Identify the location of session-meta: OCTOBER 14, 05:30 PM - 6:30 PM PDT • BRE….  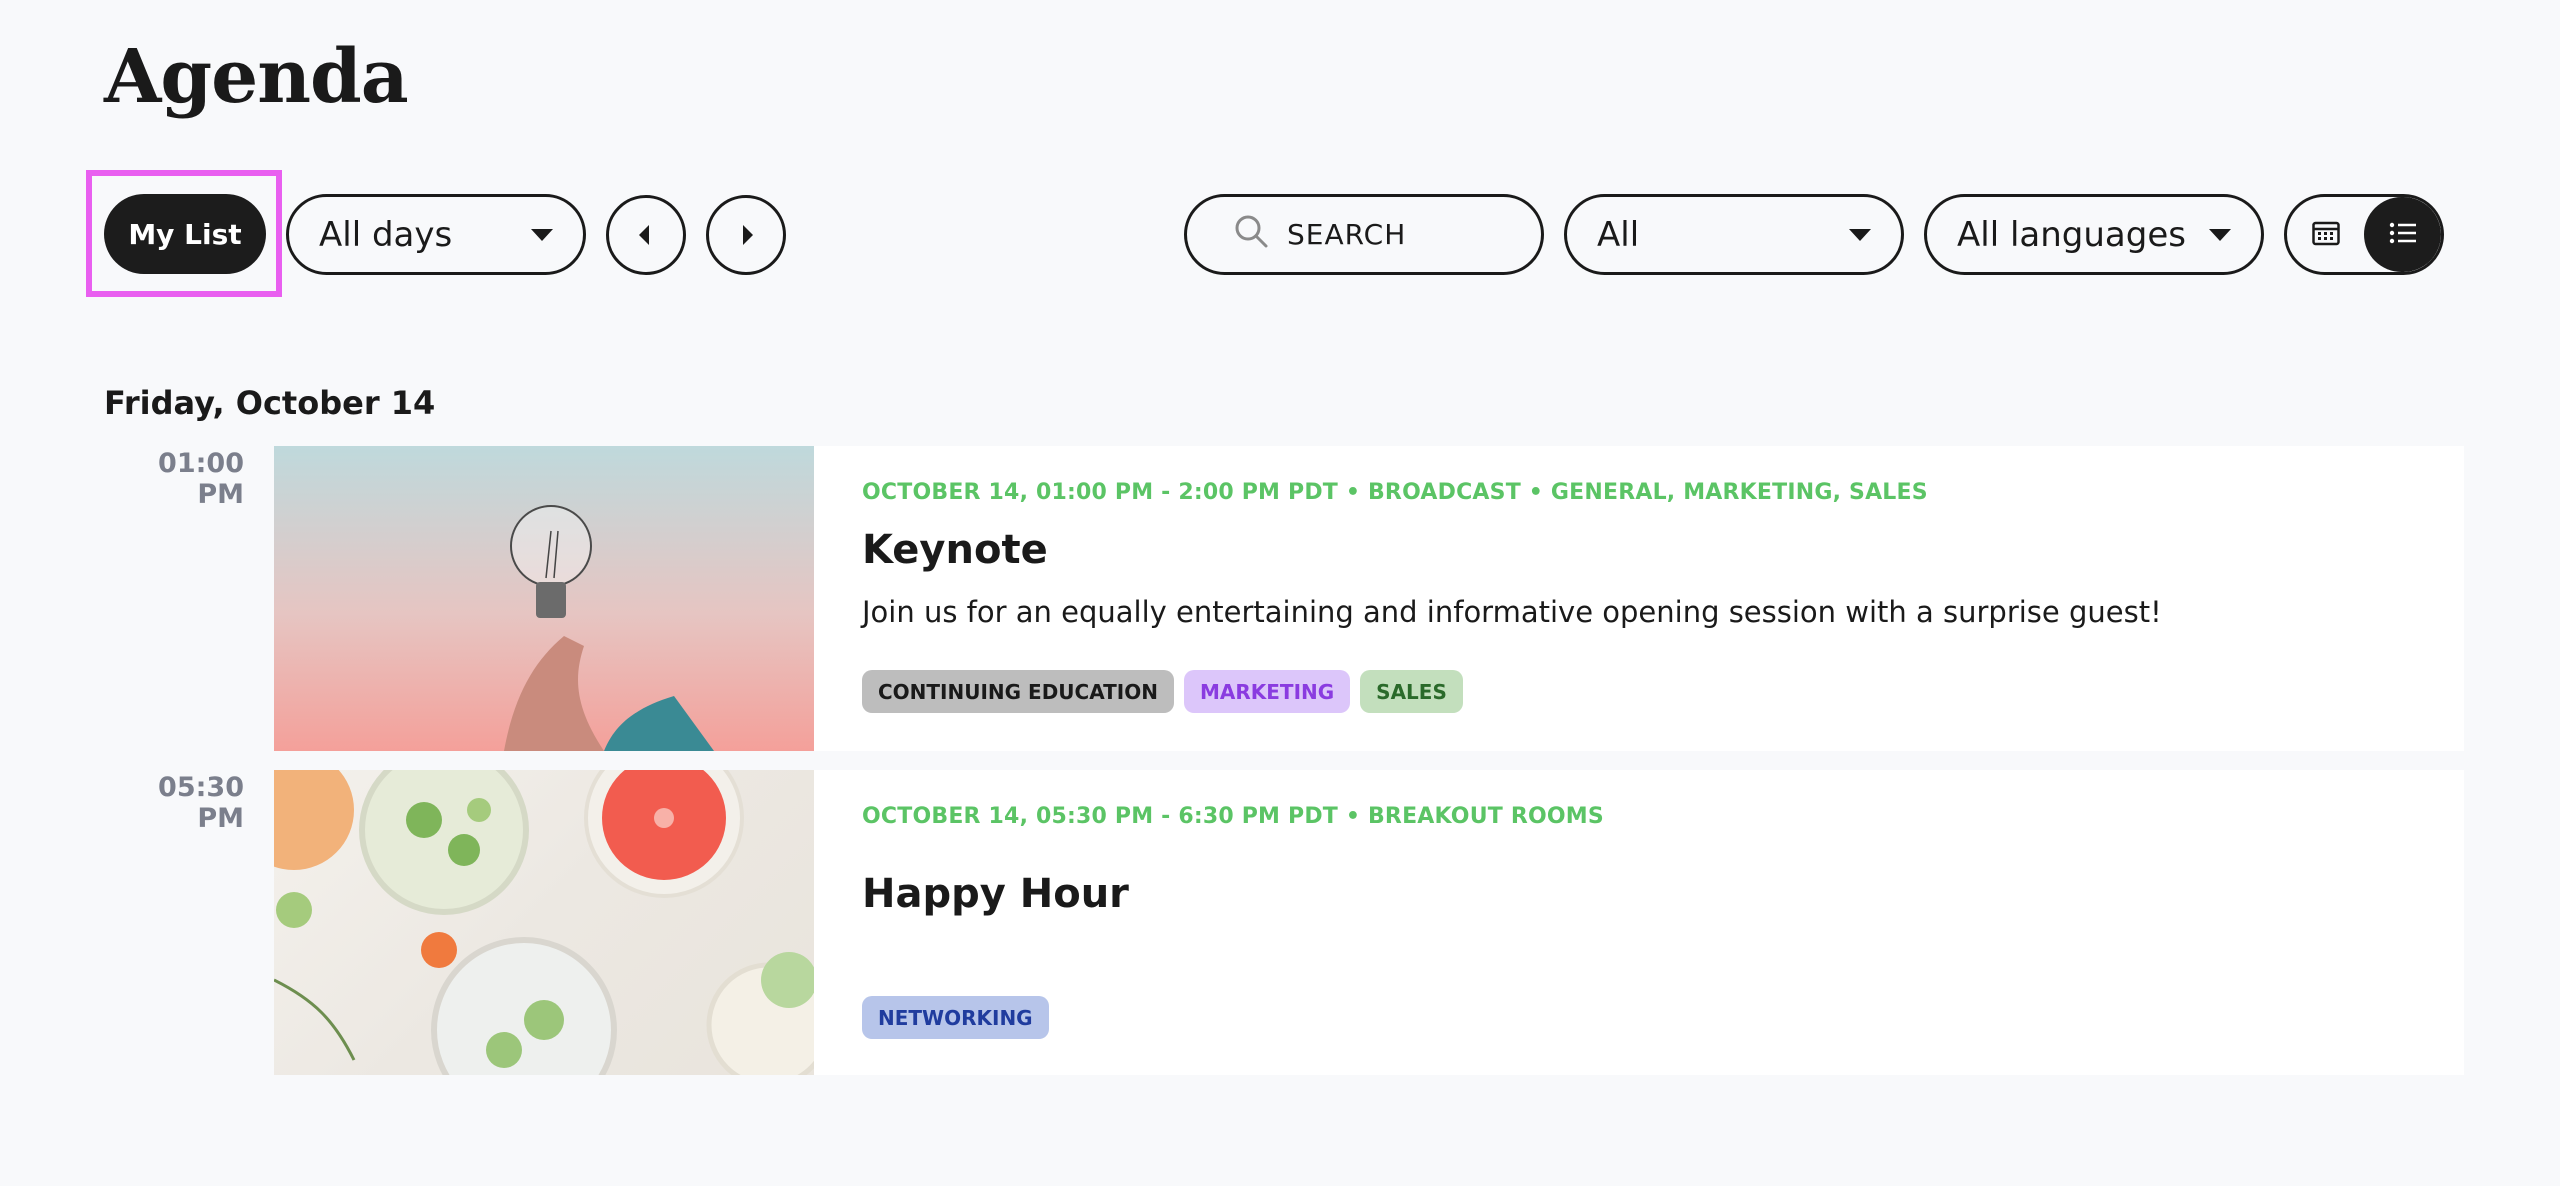
(1233, 816).